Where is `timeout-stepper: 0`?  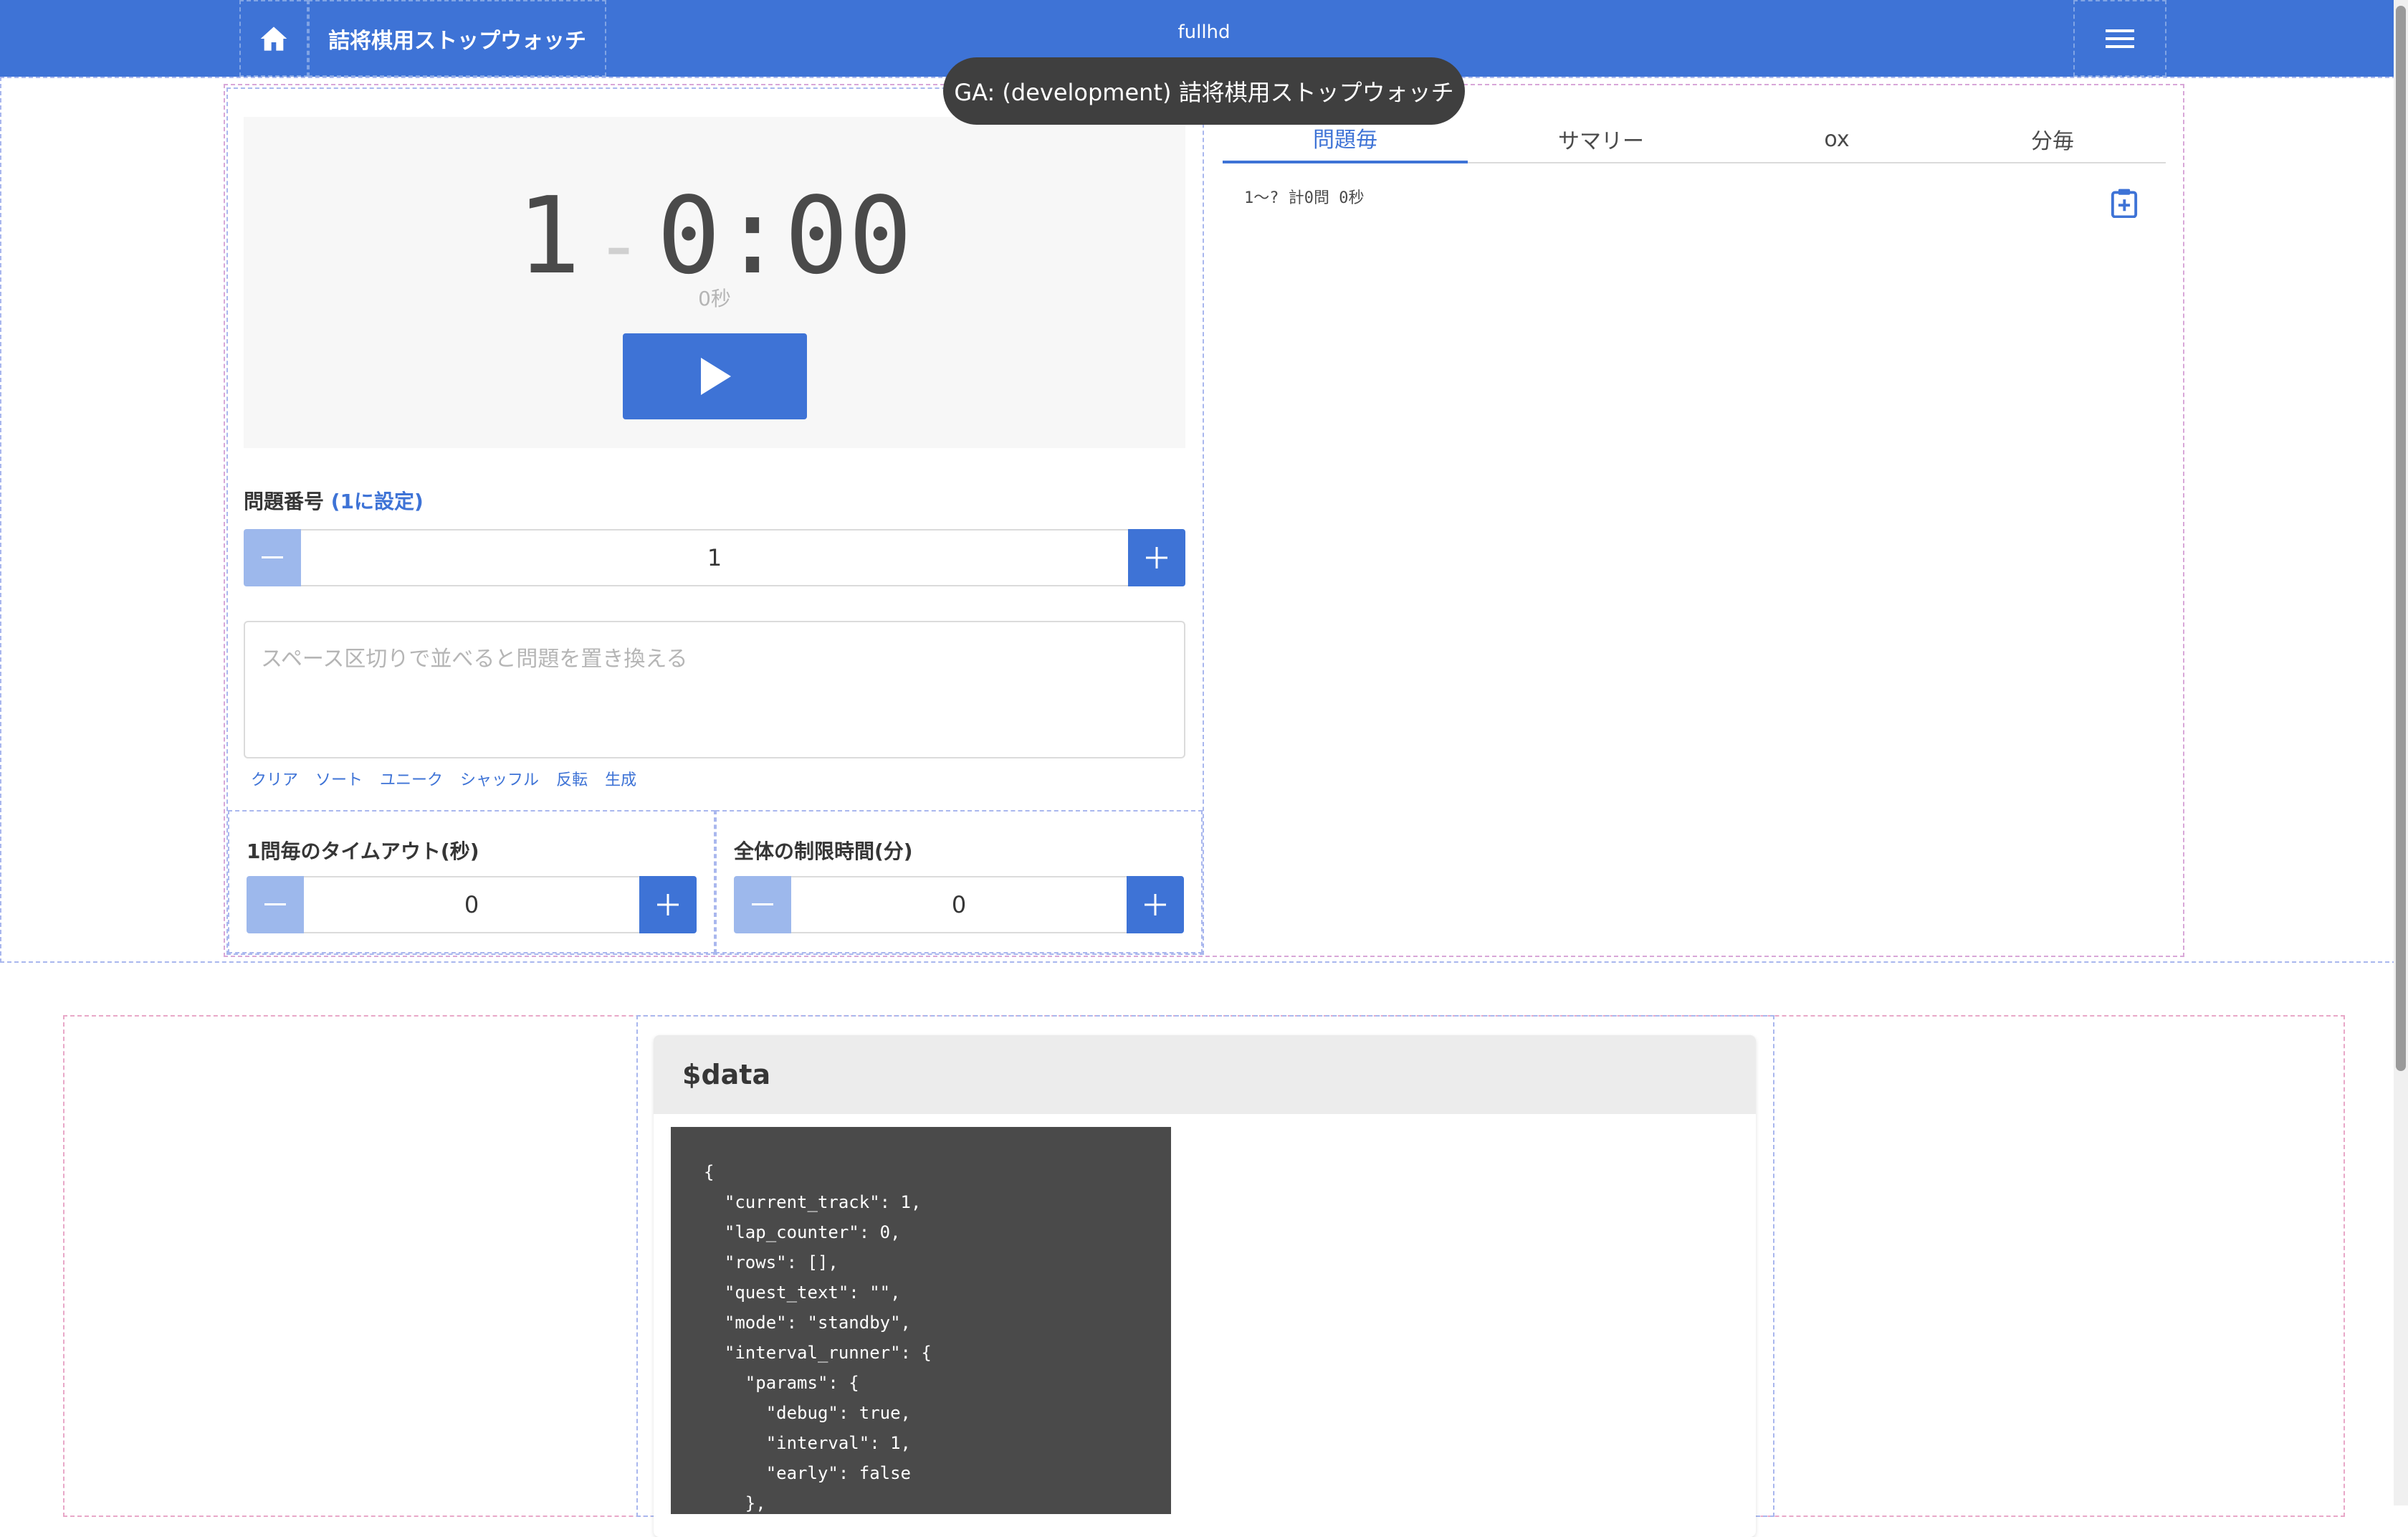 timeout-stepper: 0 is located at coordinates (472, 904).